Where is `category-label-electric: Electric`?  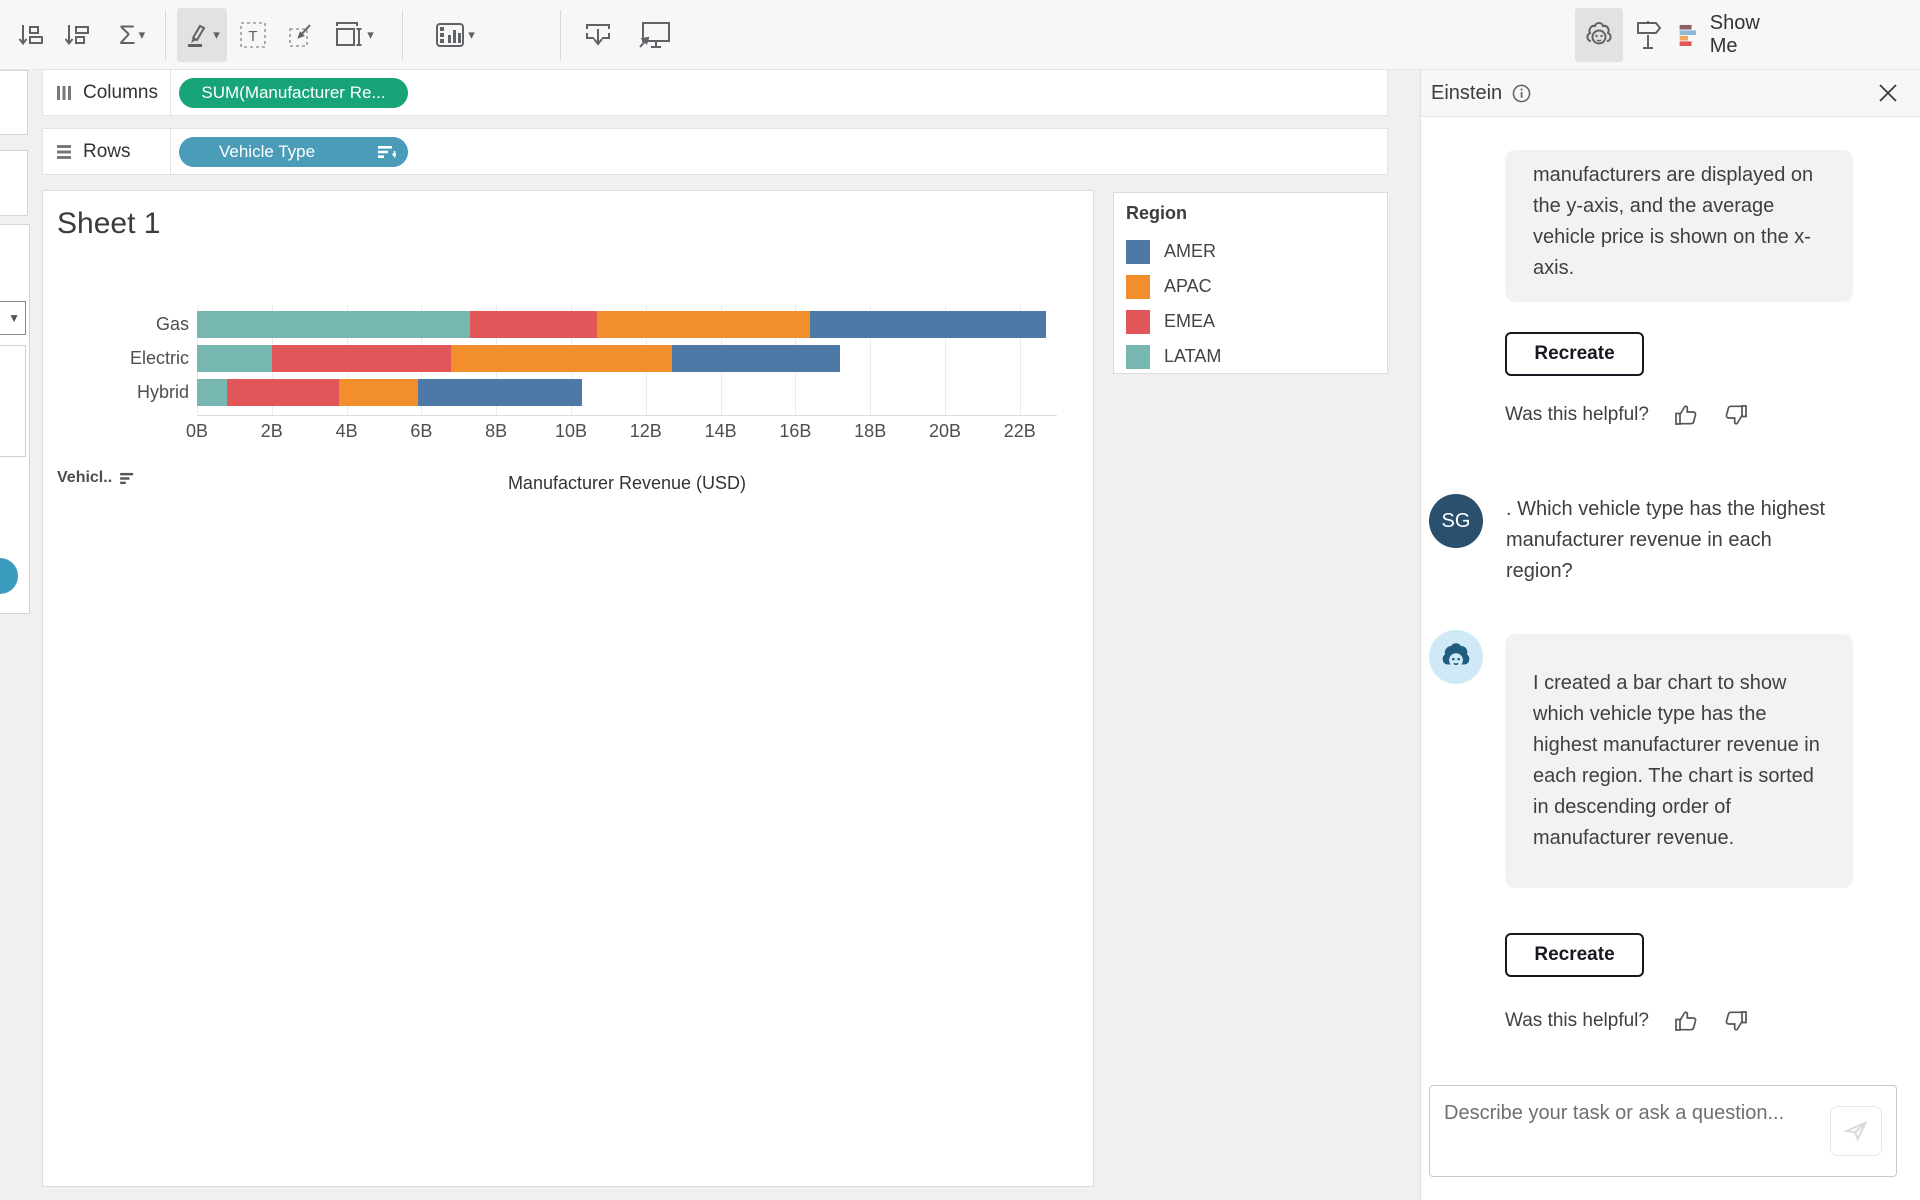 category-label-electric: Electric is located at coordinates (159, 358).